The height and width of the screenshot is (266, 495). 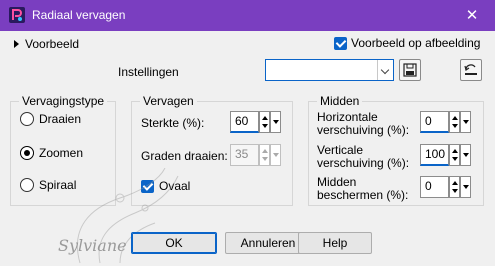 I want to click on strength-input: 60, so click(x=244, y=122).